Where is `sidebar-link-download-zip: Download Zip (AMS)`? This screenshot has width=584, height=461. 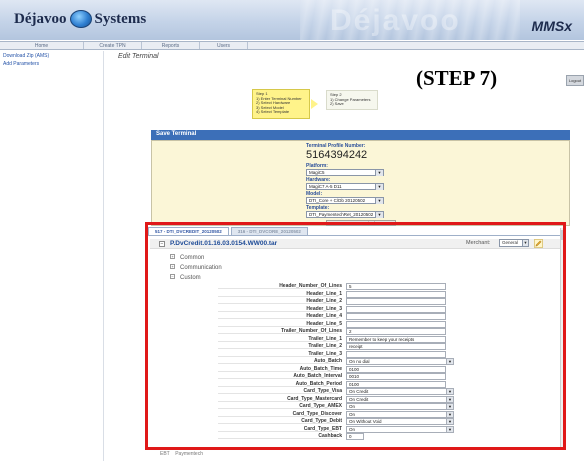
sidebar-link-download-zip: Download Zip (AMS) is located at coordinates (51, 55).